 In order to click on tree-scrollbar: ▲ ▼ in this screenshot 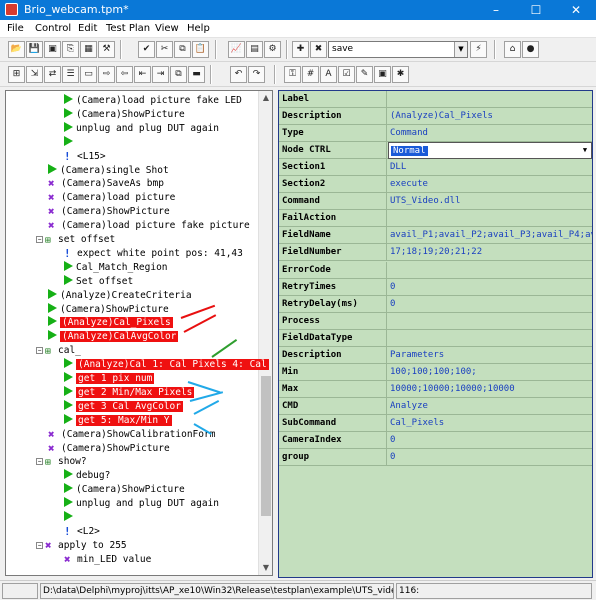, I will do `click(265, 333)`.